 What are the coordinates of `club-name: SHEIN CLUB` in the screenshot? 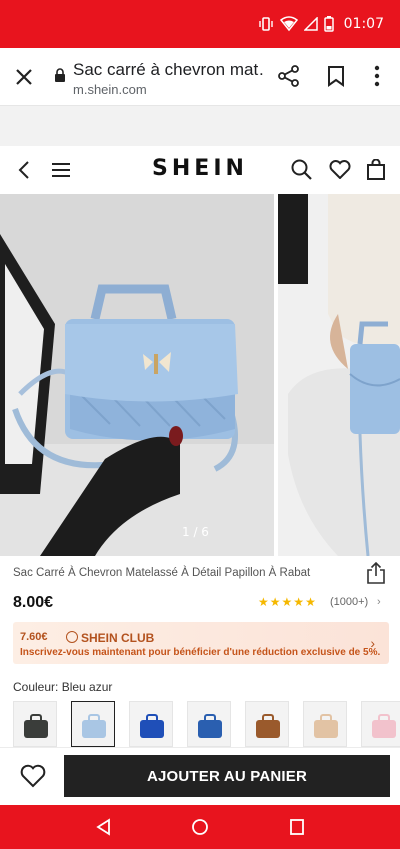 It's located at (118, 638).